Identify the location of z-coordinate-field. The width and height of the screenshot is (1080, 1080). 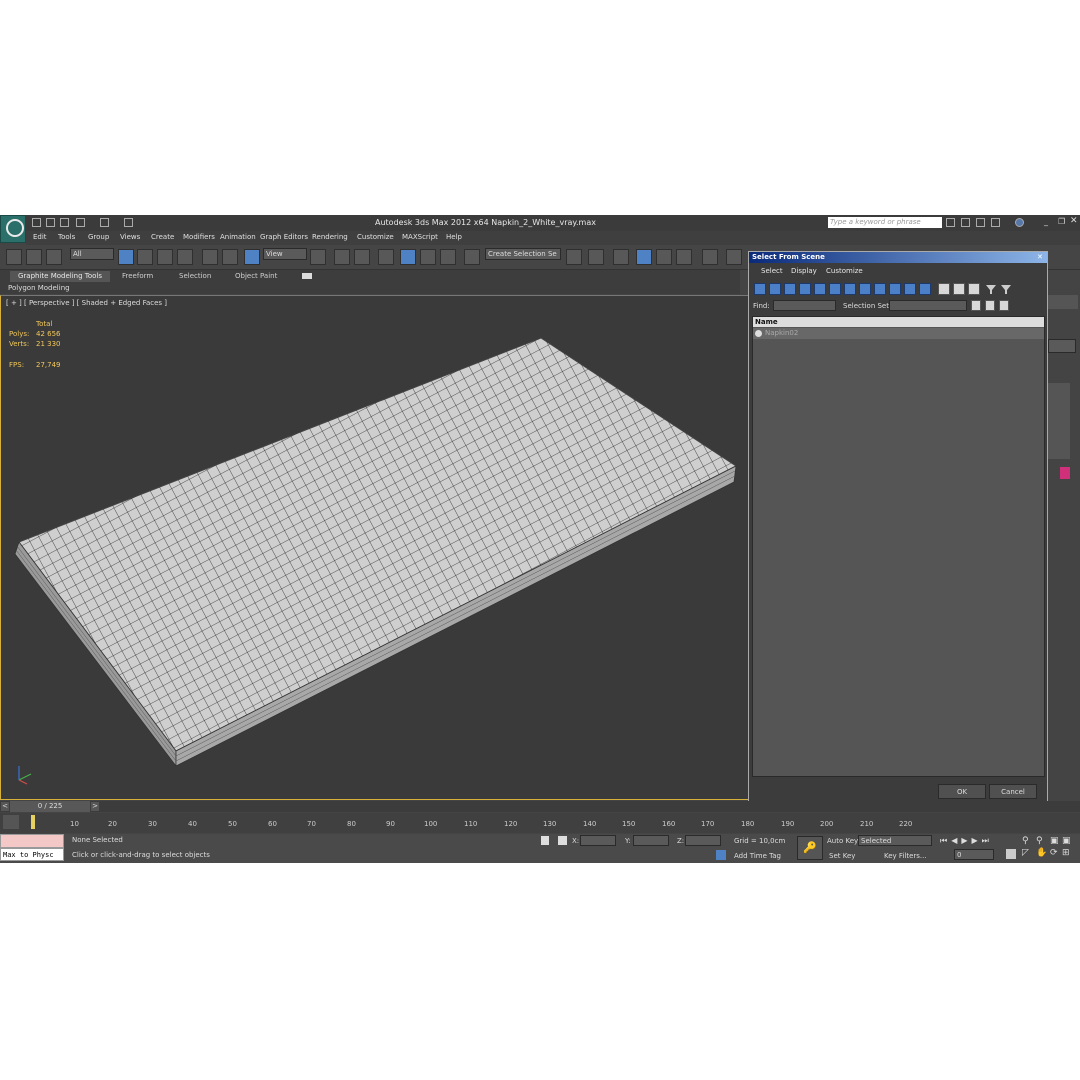
(703, 840).